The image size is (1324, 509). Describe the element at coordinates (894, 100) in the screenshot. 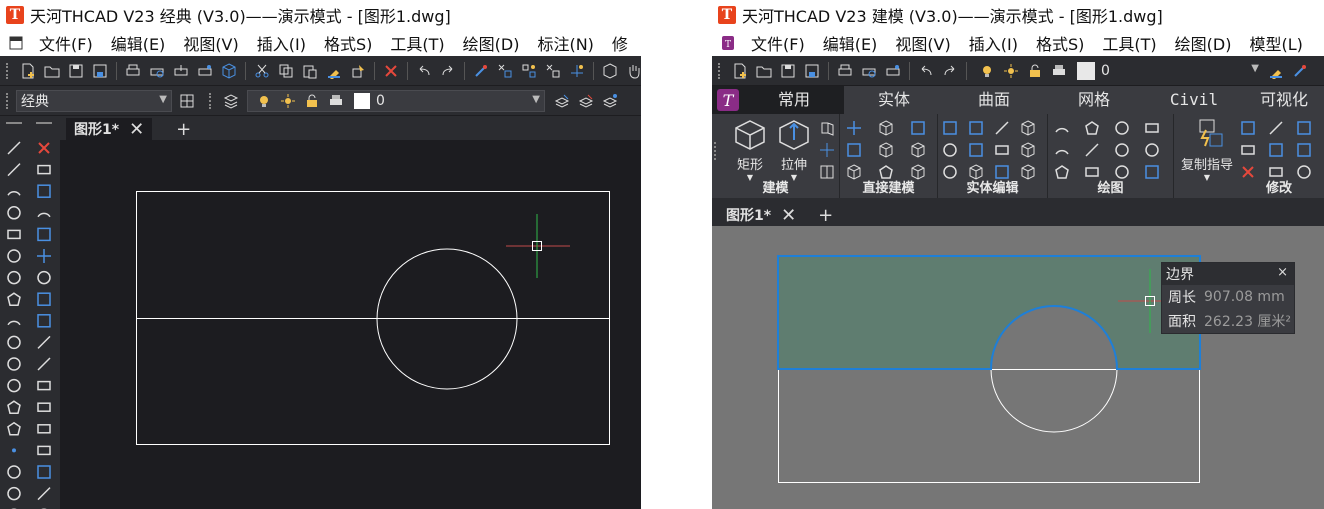

I see `tab-solid: 实体` at that location.